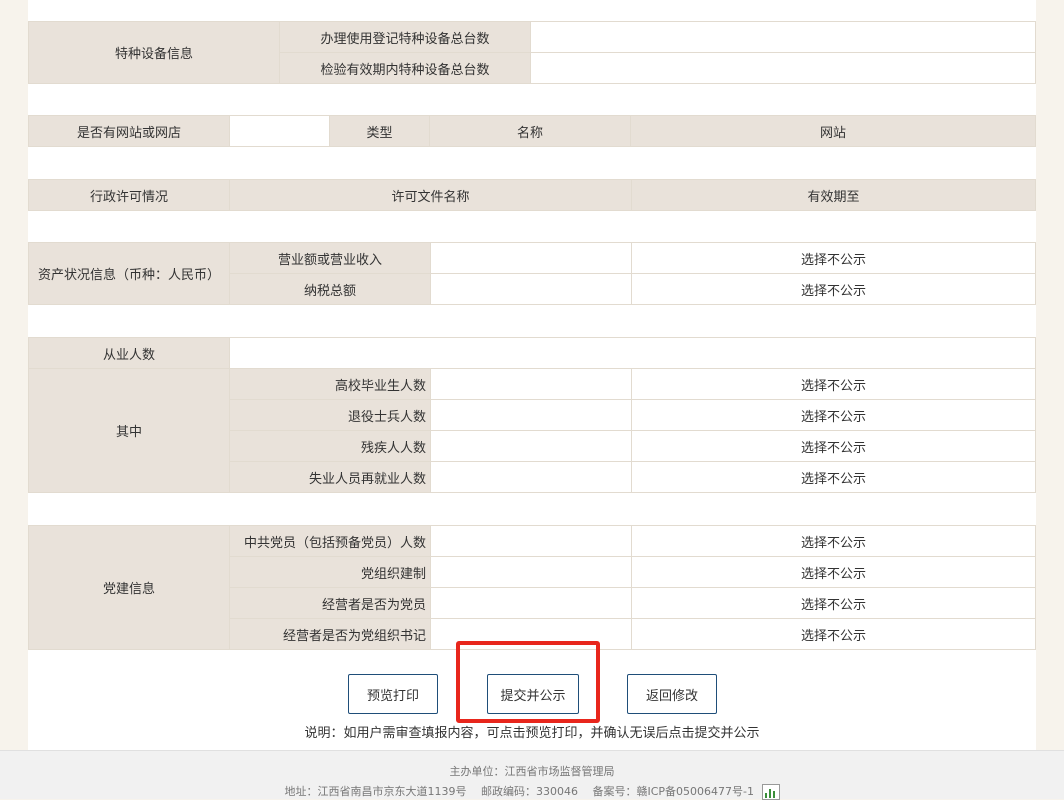 Image resolution: width=1064 pixels, height=800 pixels. Describe the element at coordinates (330, 289) in the screenshot. I see `assets-row-label: 纳税总额` at that location.